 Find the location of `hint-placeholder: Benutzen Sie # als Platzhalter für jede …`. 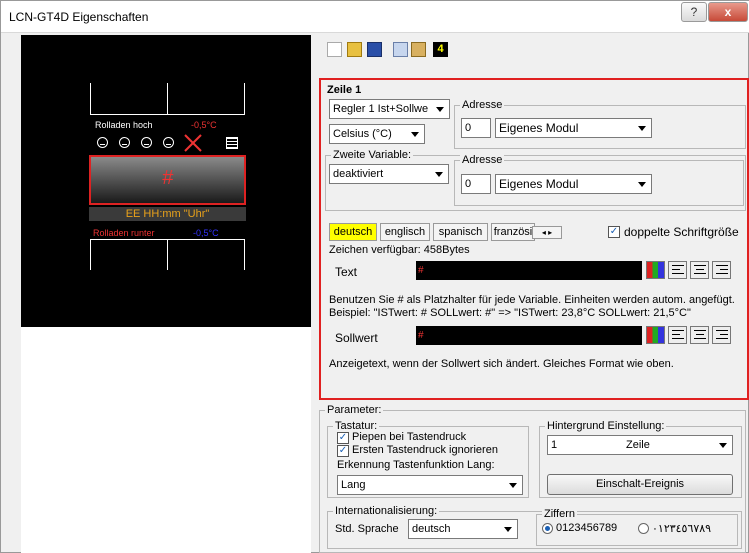

hint-placeholder: Benutzen Sie # als Platzhalter für jede … is located at coordinates (532, 300).